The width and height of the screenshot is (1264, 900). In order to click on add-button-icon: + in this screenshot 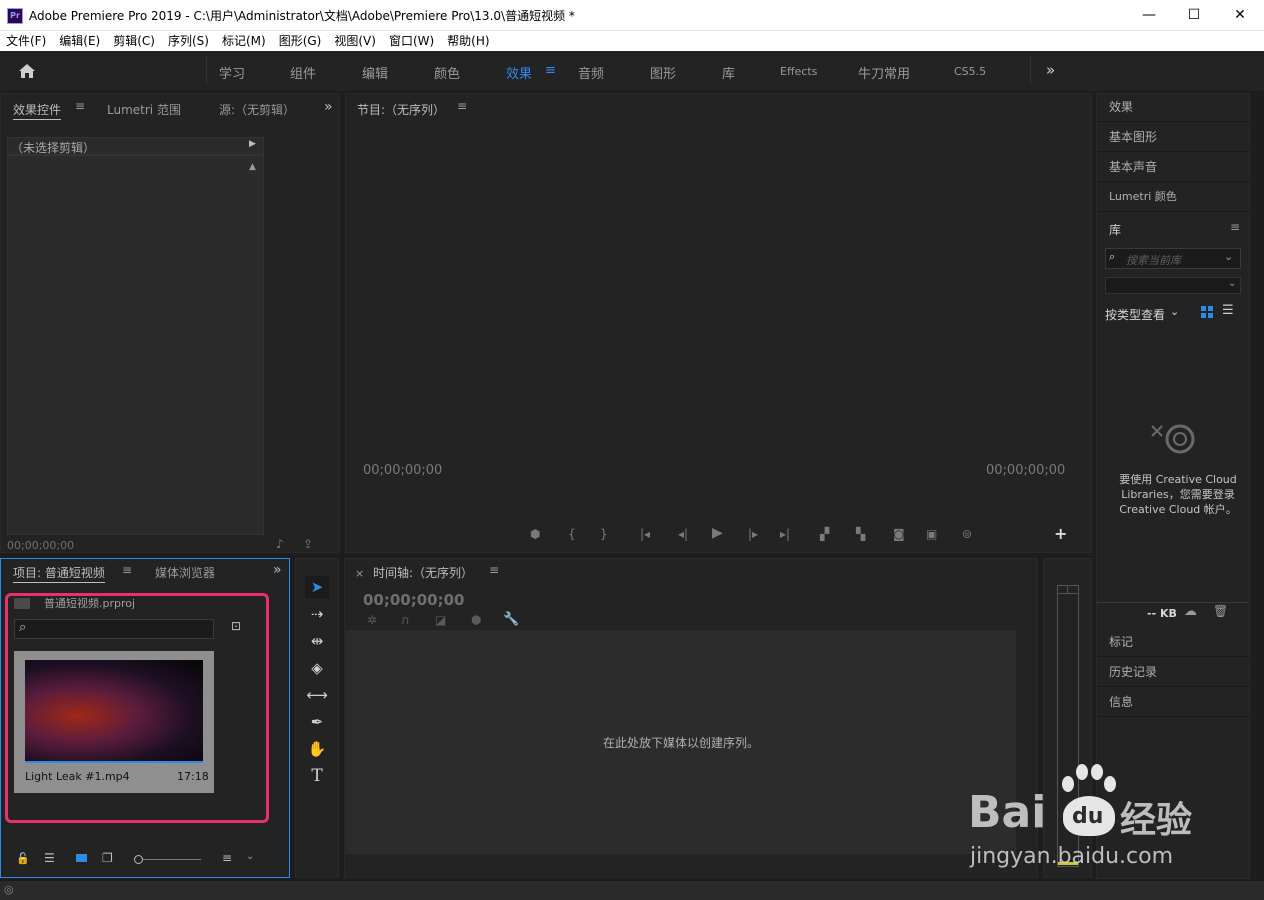, I will do `click(1060, 533)`.